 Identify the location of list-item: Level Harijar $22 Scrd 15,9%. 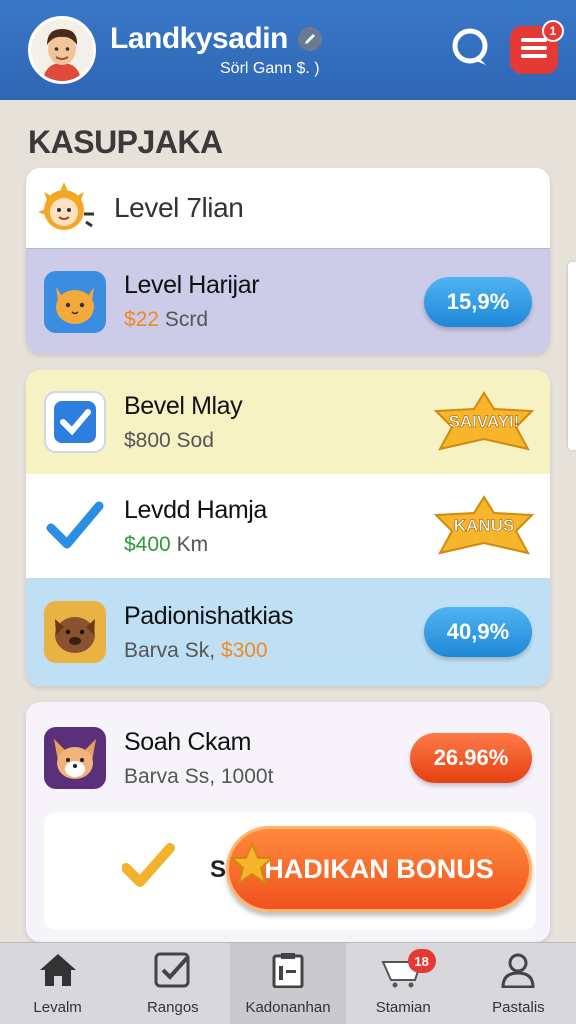
(288, 301).